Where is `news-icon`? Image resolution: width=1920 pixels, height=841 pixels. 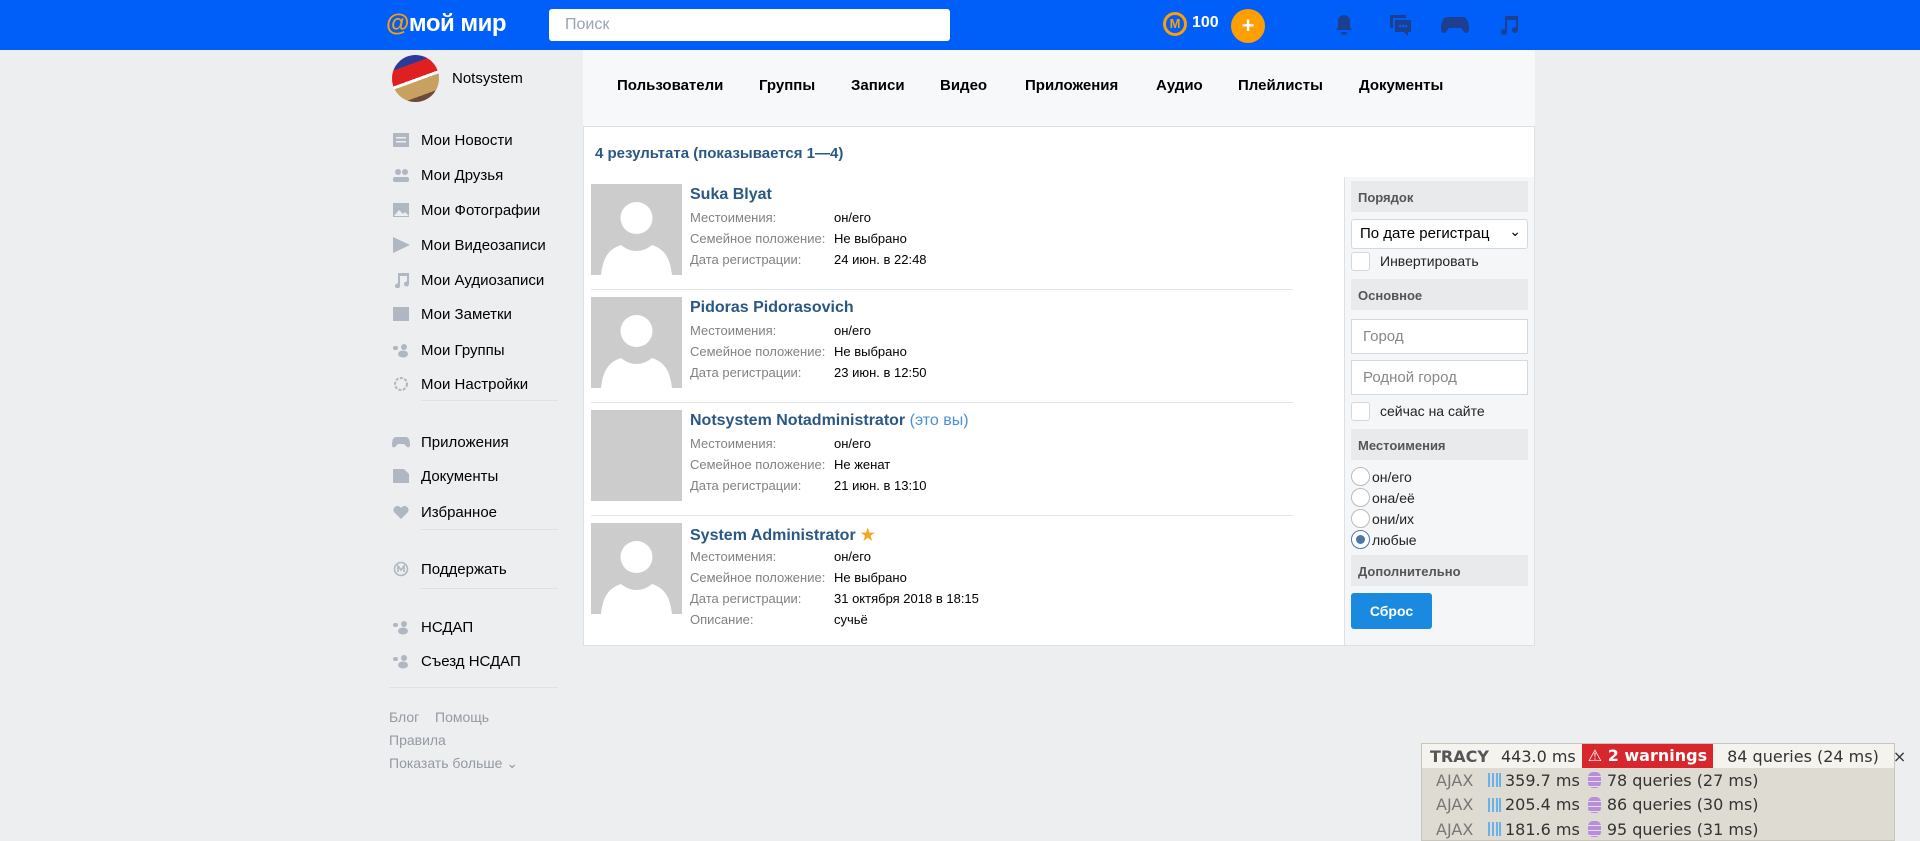 news-icon is located at coordinates (401, 140).